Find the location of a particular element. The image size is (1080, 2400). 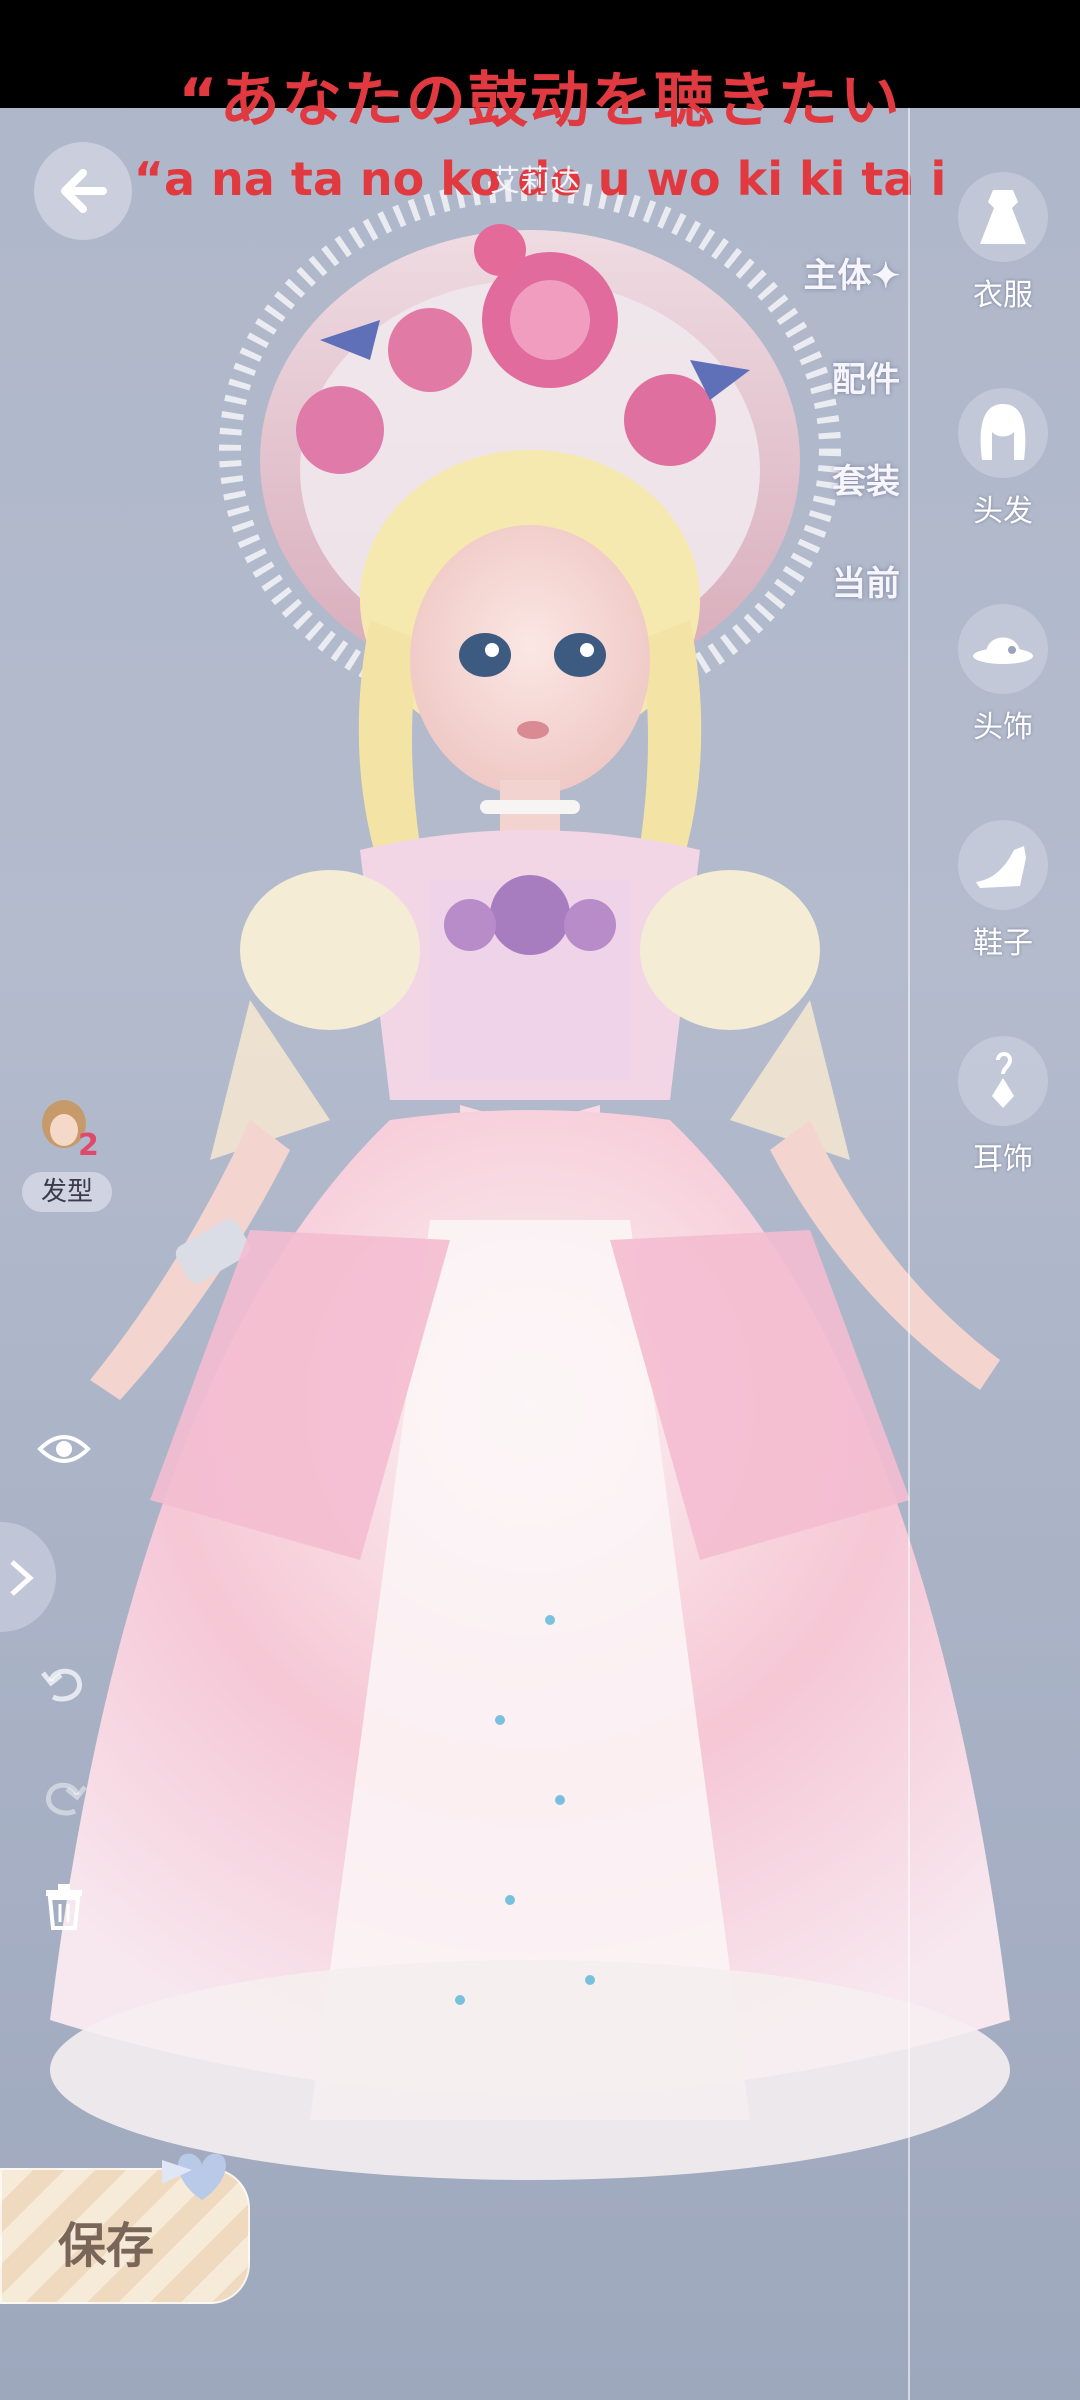

lyric-japanese: “あなたの鼓动を聴きたい is located at coordinates (540, 101).